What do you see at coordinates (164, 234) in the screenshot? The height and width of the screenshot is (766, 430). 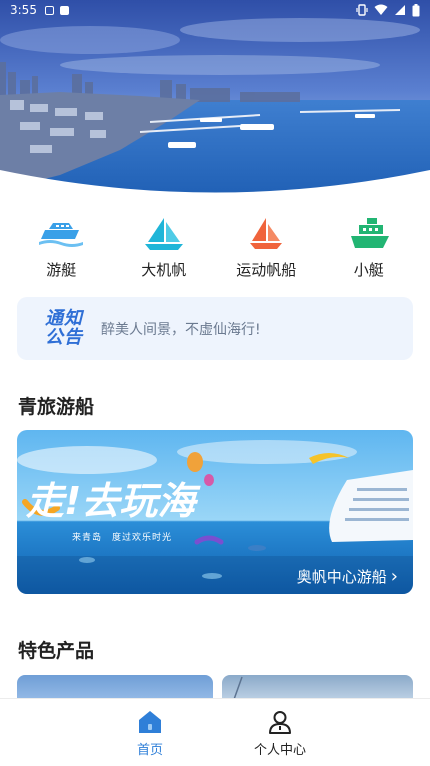 I see `sailboat-icon` at bounding box center [164, 234].